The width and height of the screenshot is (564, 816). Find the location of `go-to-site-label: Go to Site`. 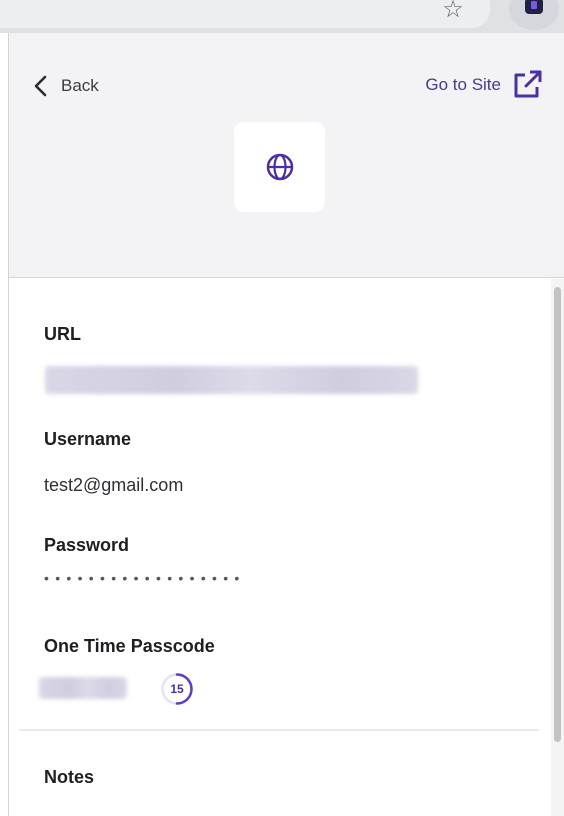

go-to-site-label: Go to Site is located at coordinates (463, 84).